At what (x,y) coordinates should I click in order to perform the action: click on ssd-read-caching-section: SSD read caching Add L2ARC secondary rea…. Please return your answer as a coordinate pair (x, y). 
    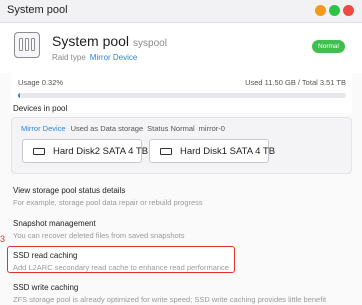
    Looking at the image, I should click on (121, 261).